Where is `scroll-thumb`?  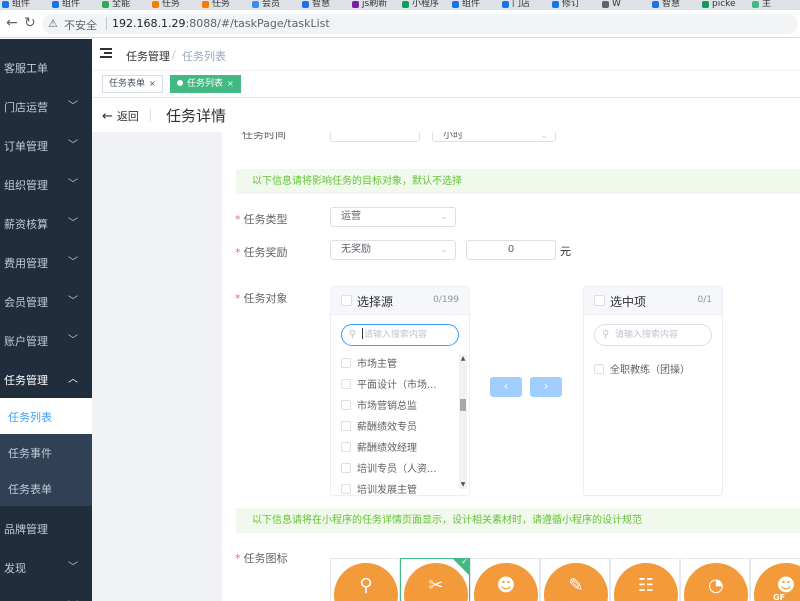
scroll-thumb is located at coordinates (463, 405).